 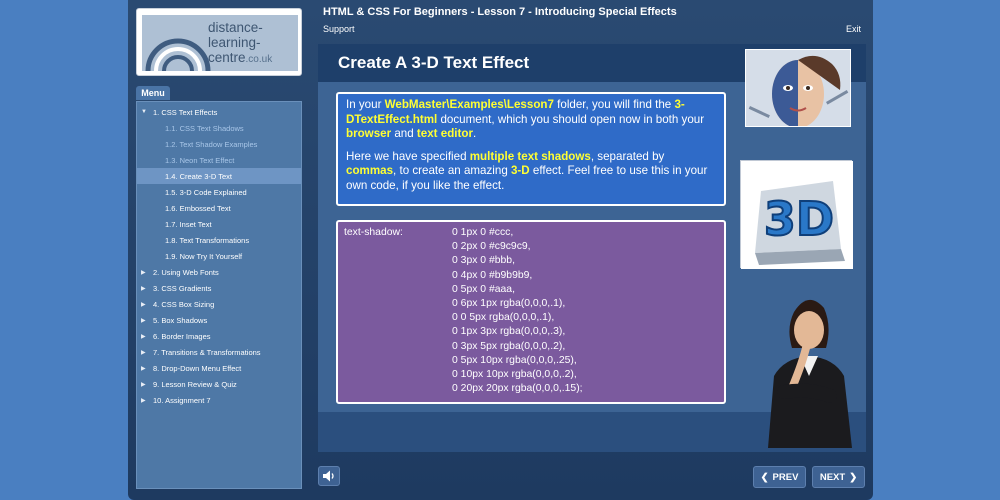 What do you see at coordinates (798, 88) in the screenshot?
I see `face-paint-image` at bounding box center [798, 88].